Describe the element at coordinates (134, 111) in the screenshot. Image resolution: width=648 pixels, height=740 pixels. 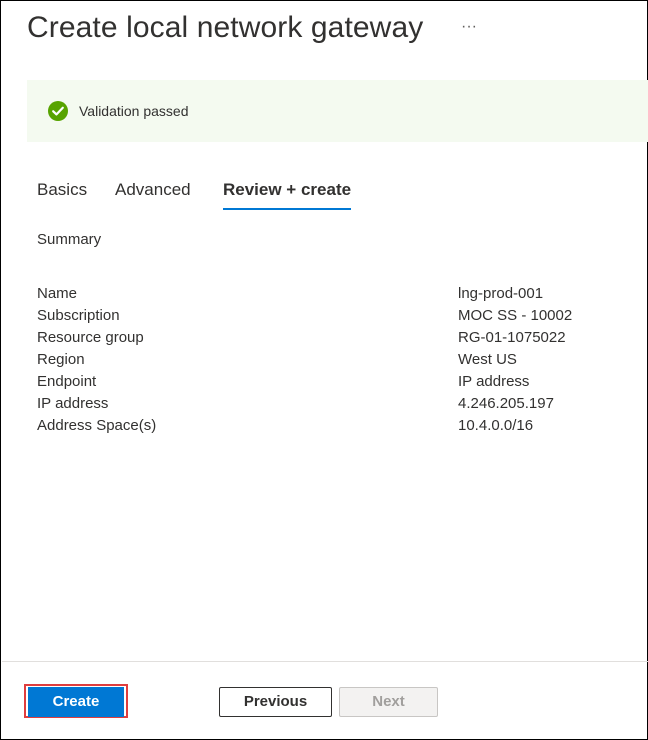
I see `validation-message: Validation passed` at that location.